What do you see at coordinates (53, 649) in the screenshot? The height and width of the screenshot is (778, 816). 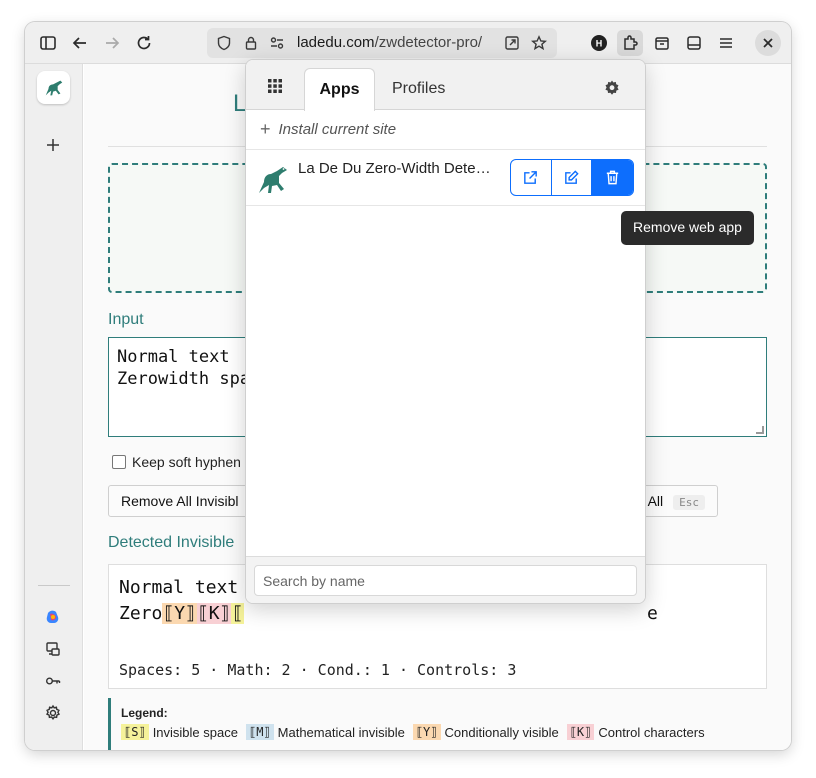 I see `synced-devices-icon` at bounding box center [53, 649].